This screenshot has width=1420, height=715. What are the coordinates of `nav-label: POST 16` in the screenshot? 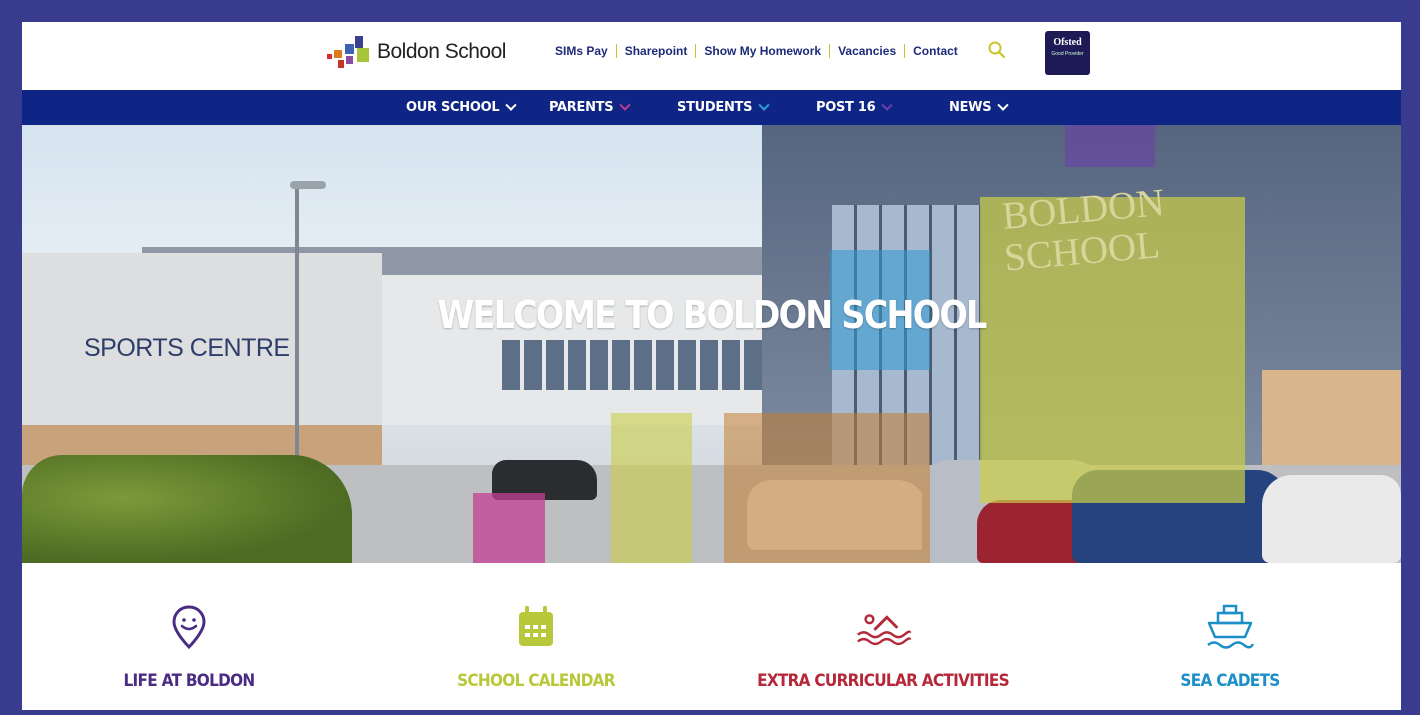 It's located at (846, 107).